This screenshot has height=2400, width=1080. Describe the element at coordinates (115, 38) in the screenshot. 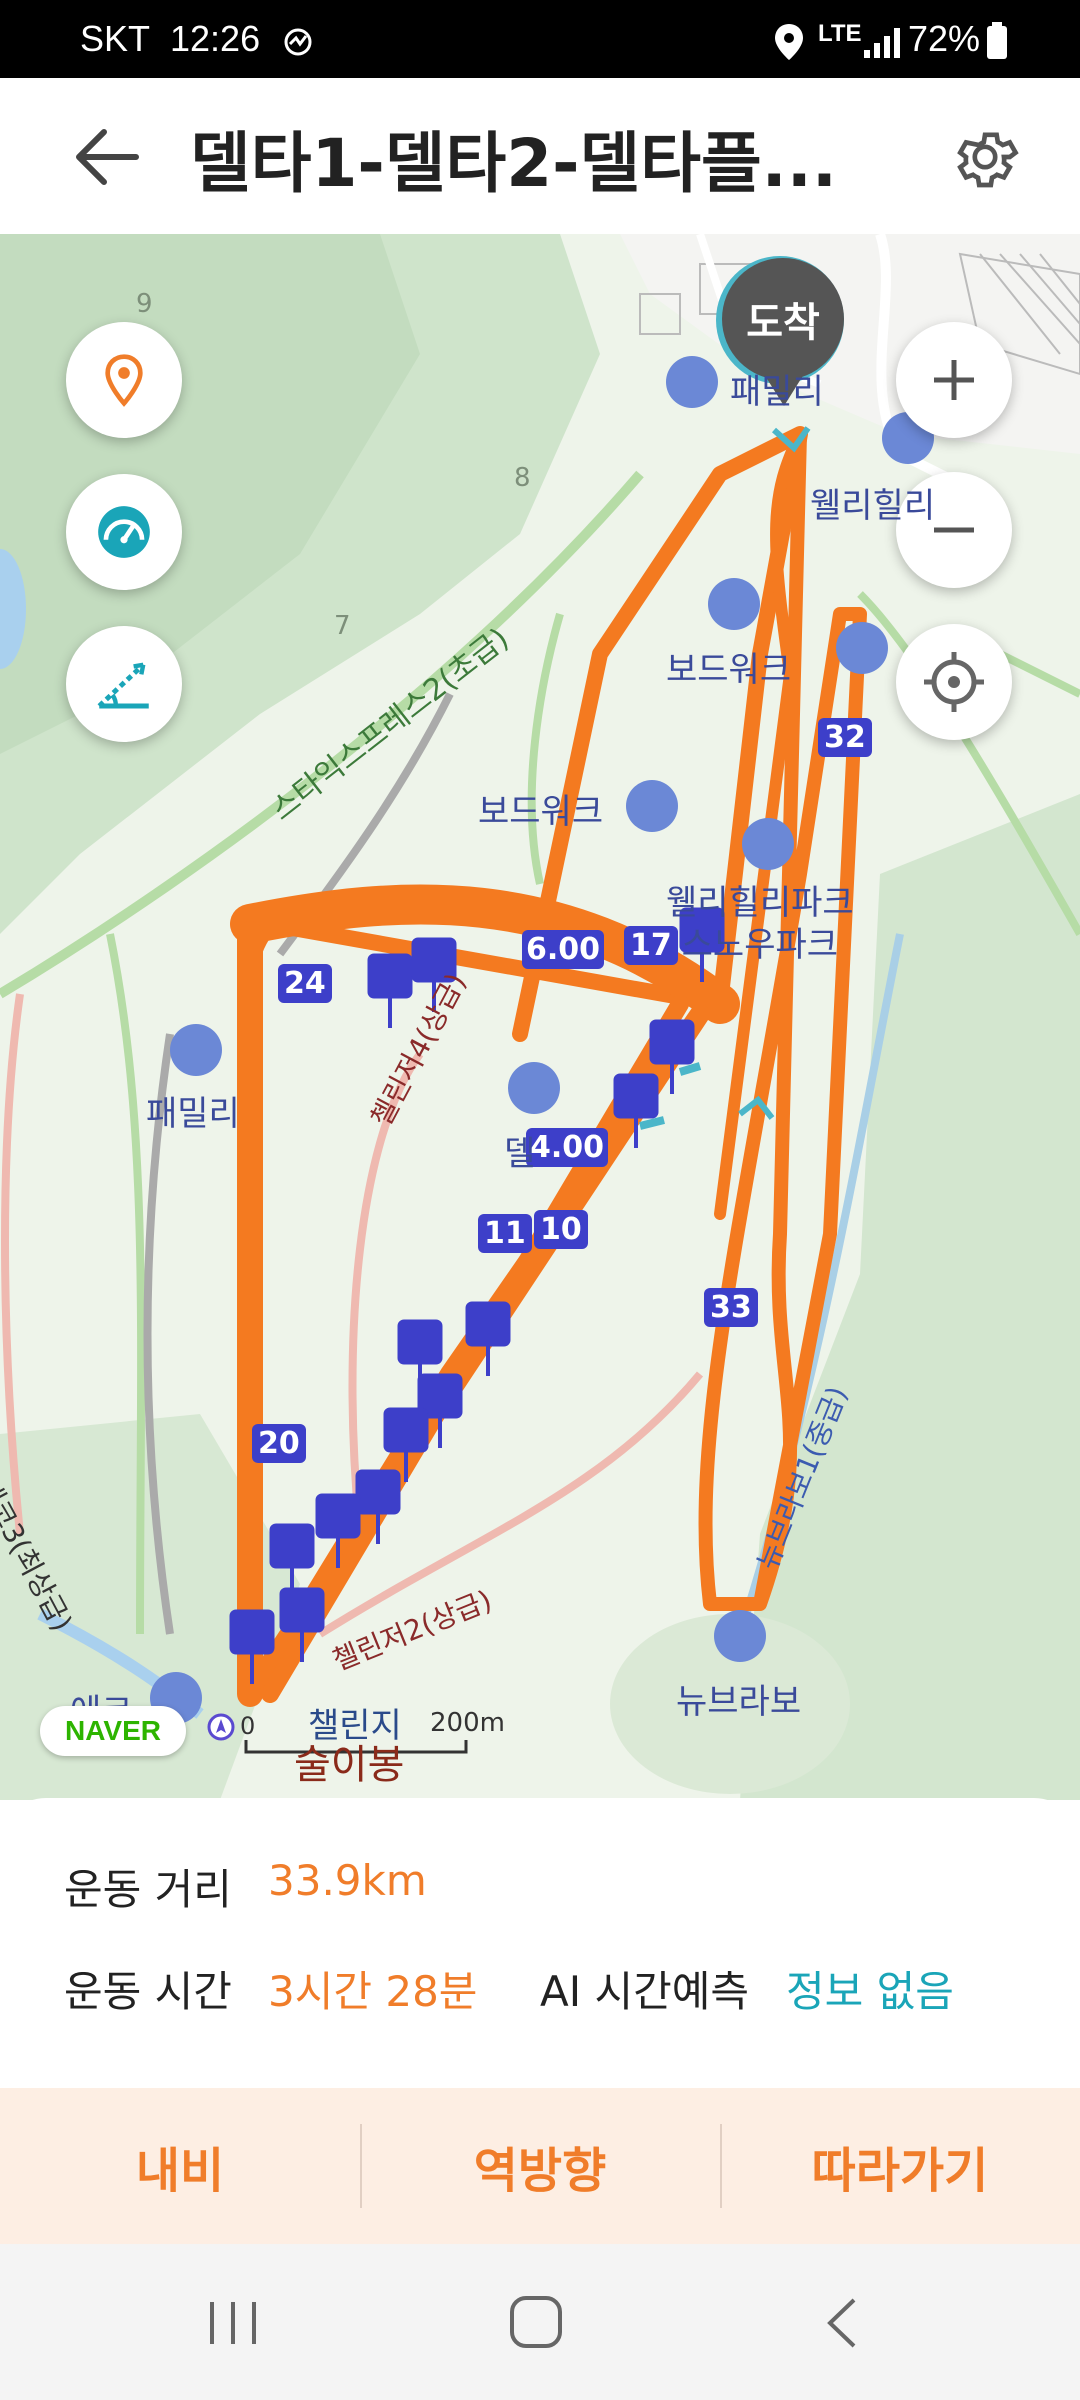

I see `carrier-label: SKT` at that location.